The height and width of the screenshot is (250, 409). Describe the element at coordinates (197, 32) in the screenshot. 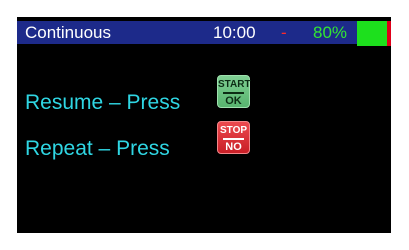

I see `status-bar: Continuous 10:00 - 80%` at that location.